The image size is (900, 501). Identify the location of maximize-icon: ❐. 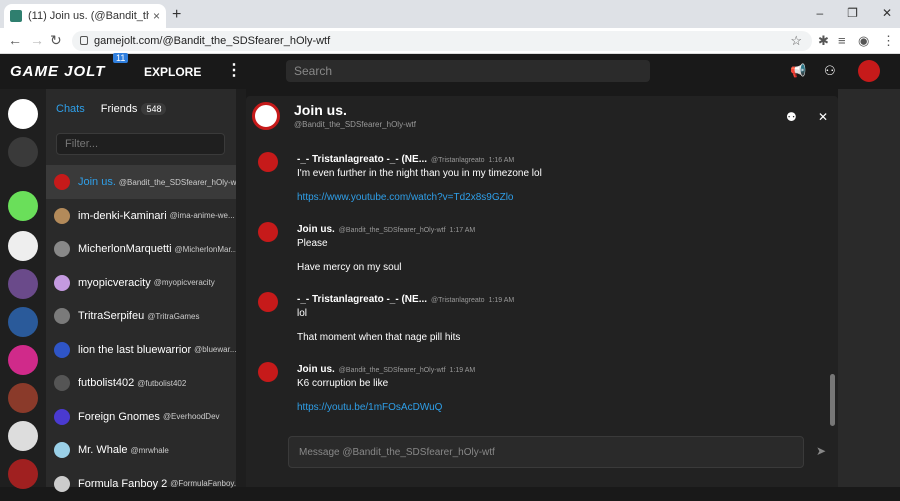
(852, 13).